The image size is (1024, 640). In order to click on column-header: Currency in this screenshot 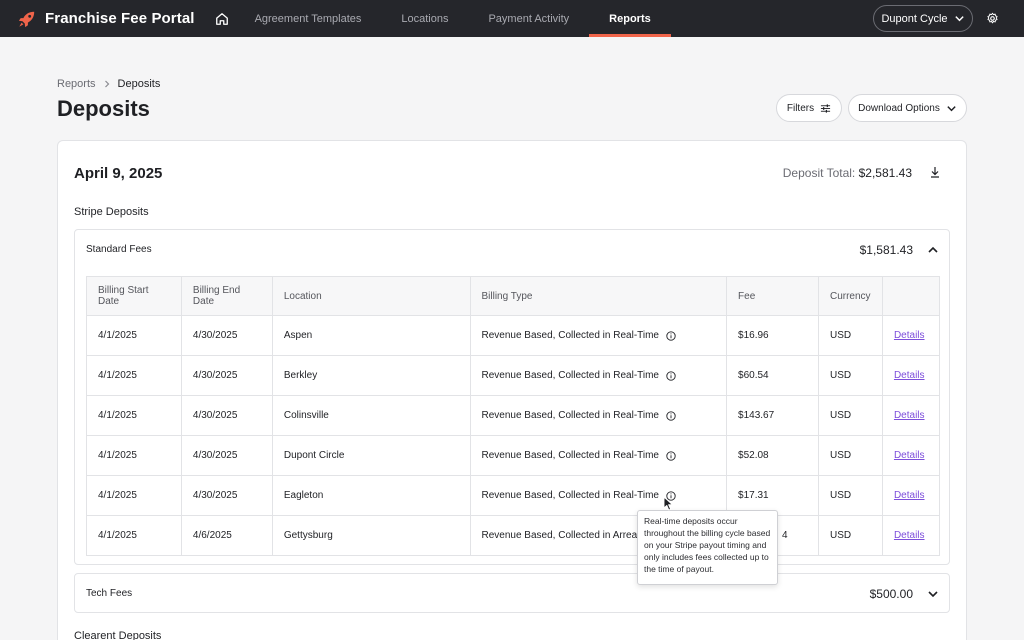, I will do `click(850, 296)`.